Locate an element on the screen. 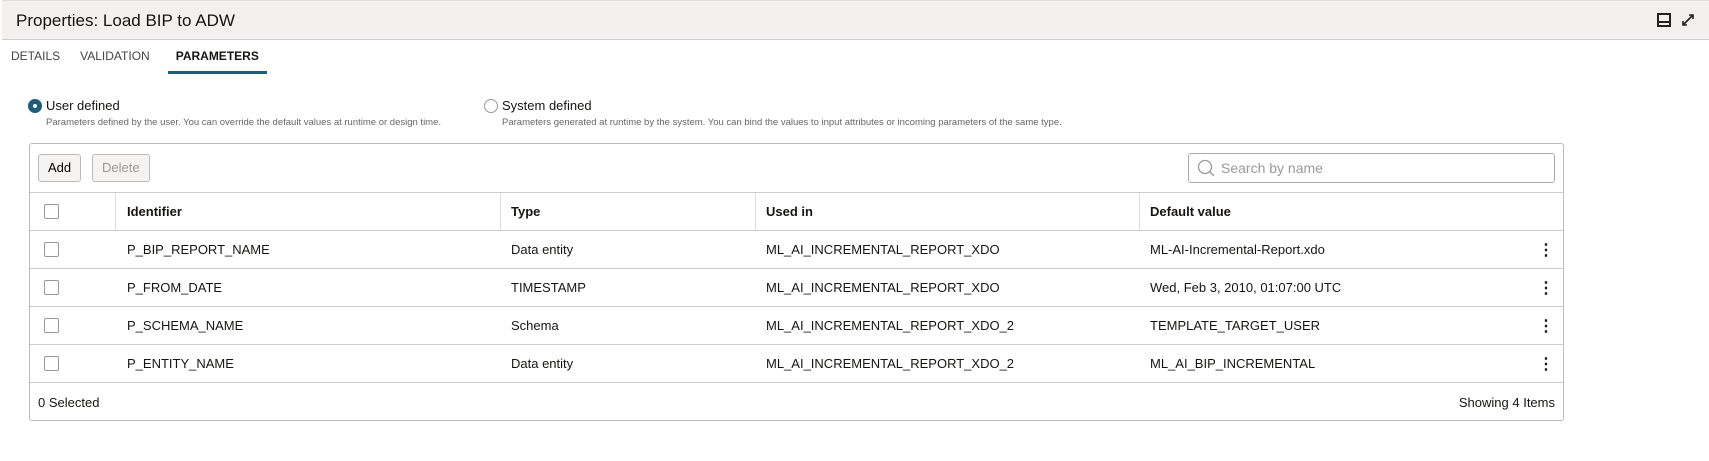 This screenshot has width=1709, height=461. table-cell: TEMPLATE_TARGET_USER is located at coordinates (1235, 325).